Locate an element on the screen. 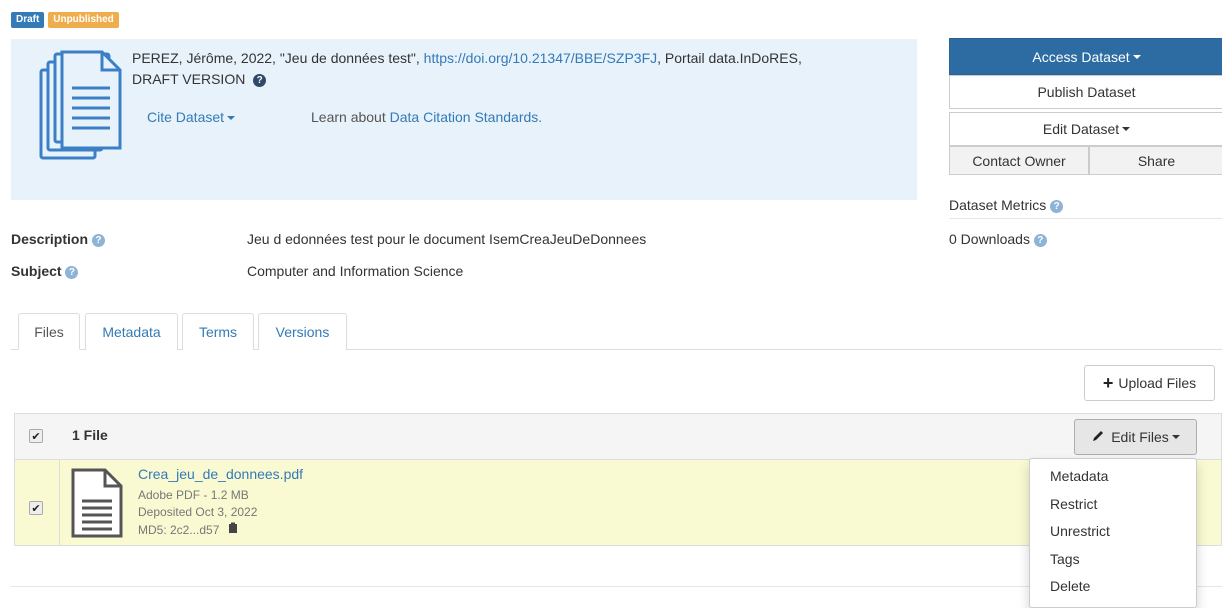 This screenshot has height=608, width=1222. tab-metadata-label: Metadata is located at coordinates (131, 332).